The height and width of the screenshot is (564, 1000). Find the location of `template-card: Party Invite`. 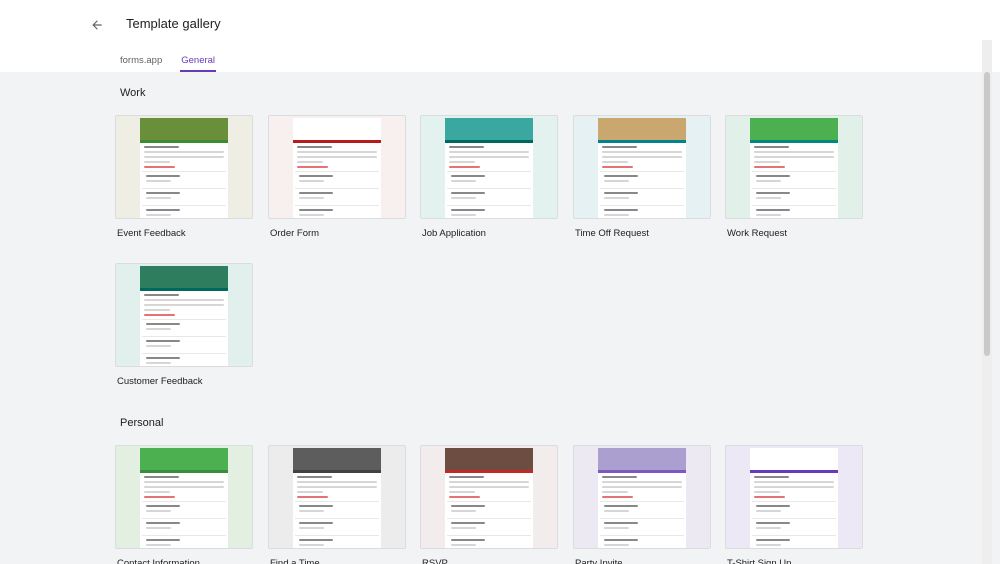

template-card: Party Invite is located at coordinates (642, 504).